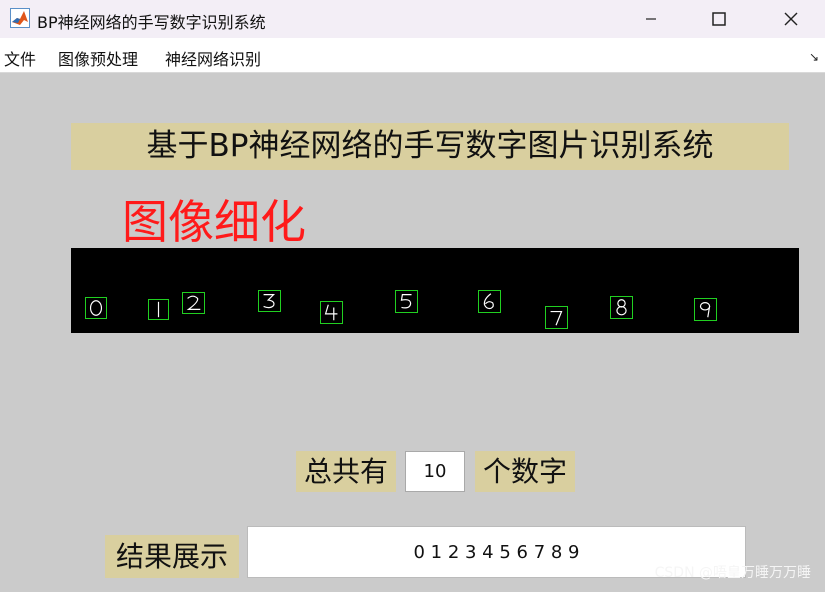 The width and height of the screenshot is (825, 592). What do you see at coordinates (525, 471) in the screenshot?
I see `count-suffix-label: 个数字` at bounding box center [525, 471].